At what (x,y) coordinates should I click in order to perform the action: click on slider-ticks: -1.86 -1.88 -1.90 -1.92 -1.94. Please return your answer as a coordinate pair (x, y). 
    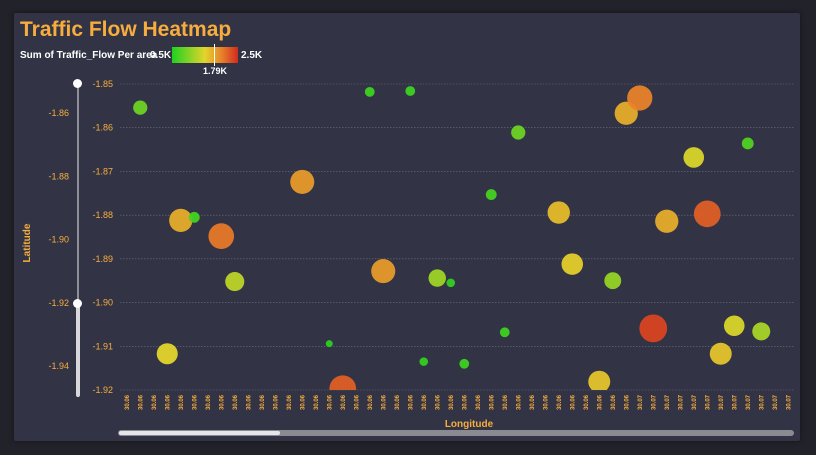
    Looking at the image, I should click on (58, 239).